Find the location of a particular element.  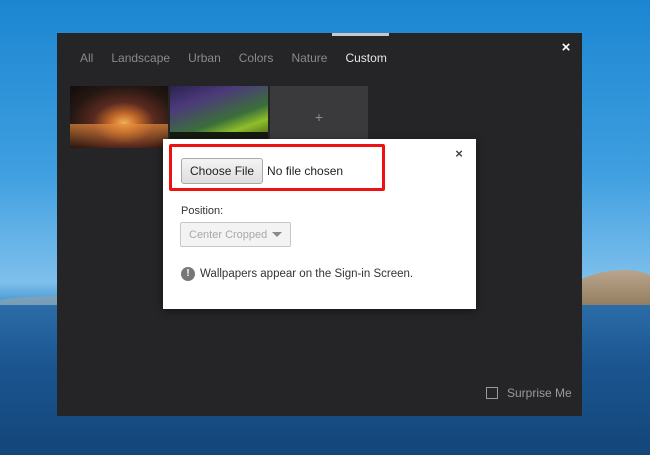

chevron-down-icon is located at coordinates (277, 234).